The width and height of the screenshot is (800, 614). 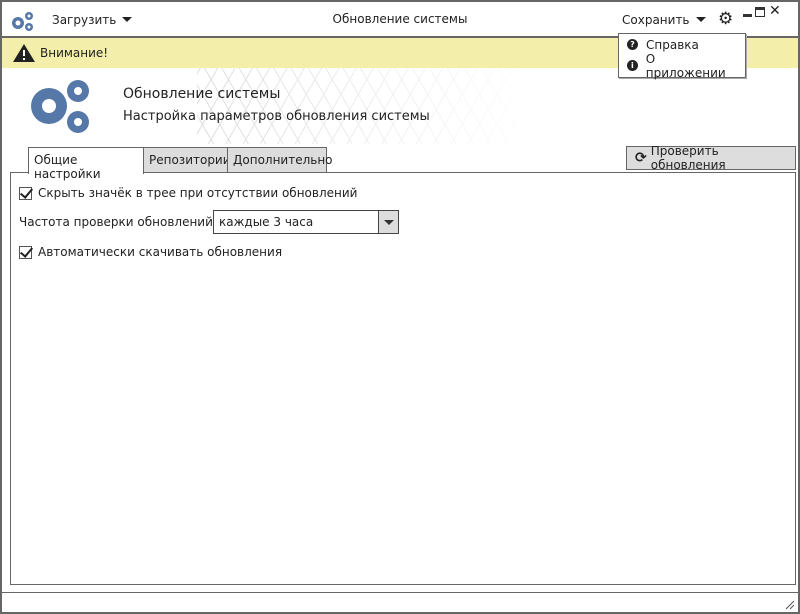 I want to click on alert-text: Внимание!, so click(x=74, y=53).